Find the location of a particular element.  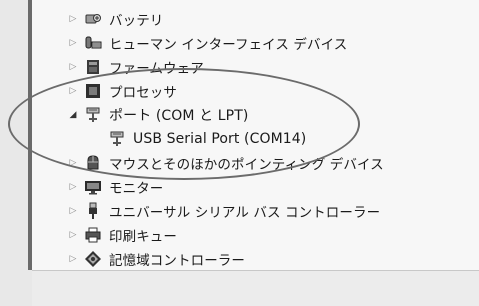

tree-item-print-queues: ▷ 印刷キュー is located at coordinates (122, 235).